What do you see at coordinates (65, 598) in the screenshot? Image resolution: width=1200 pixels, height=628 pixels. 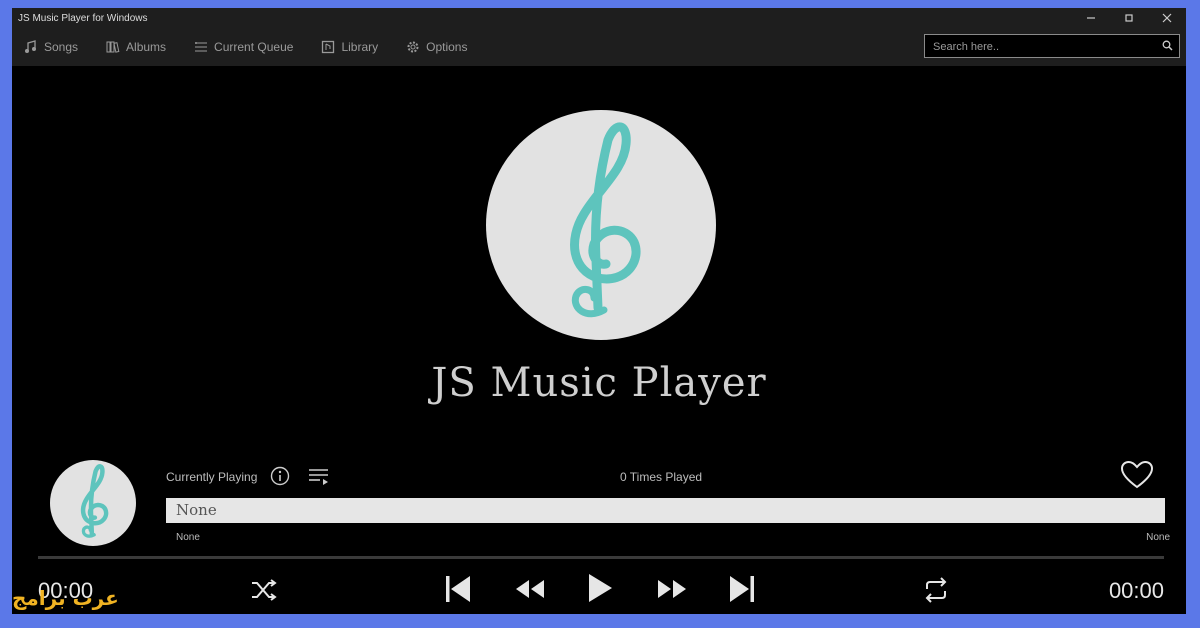 I see `site-watermark: عرب برامج` at bounding box center [65, 598].